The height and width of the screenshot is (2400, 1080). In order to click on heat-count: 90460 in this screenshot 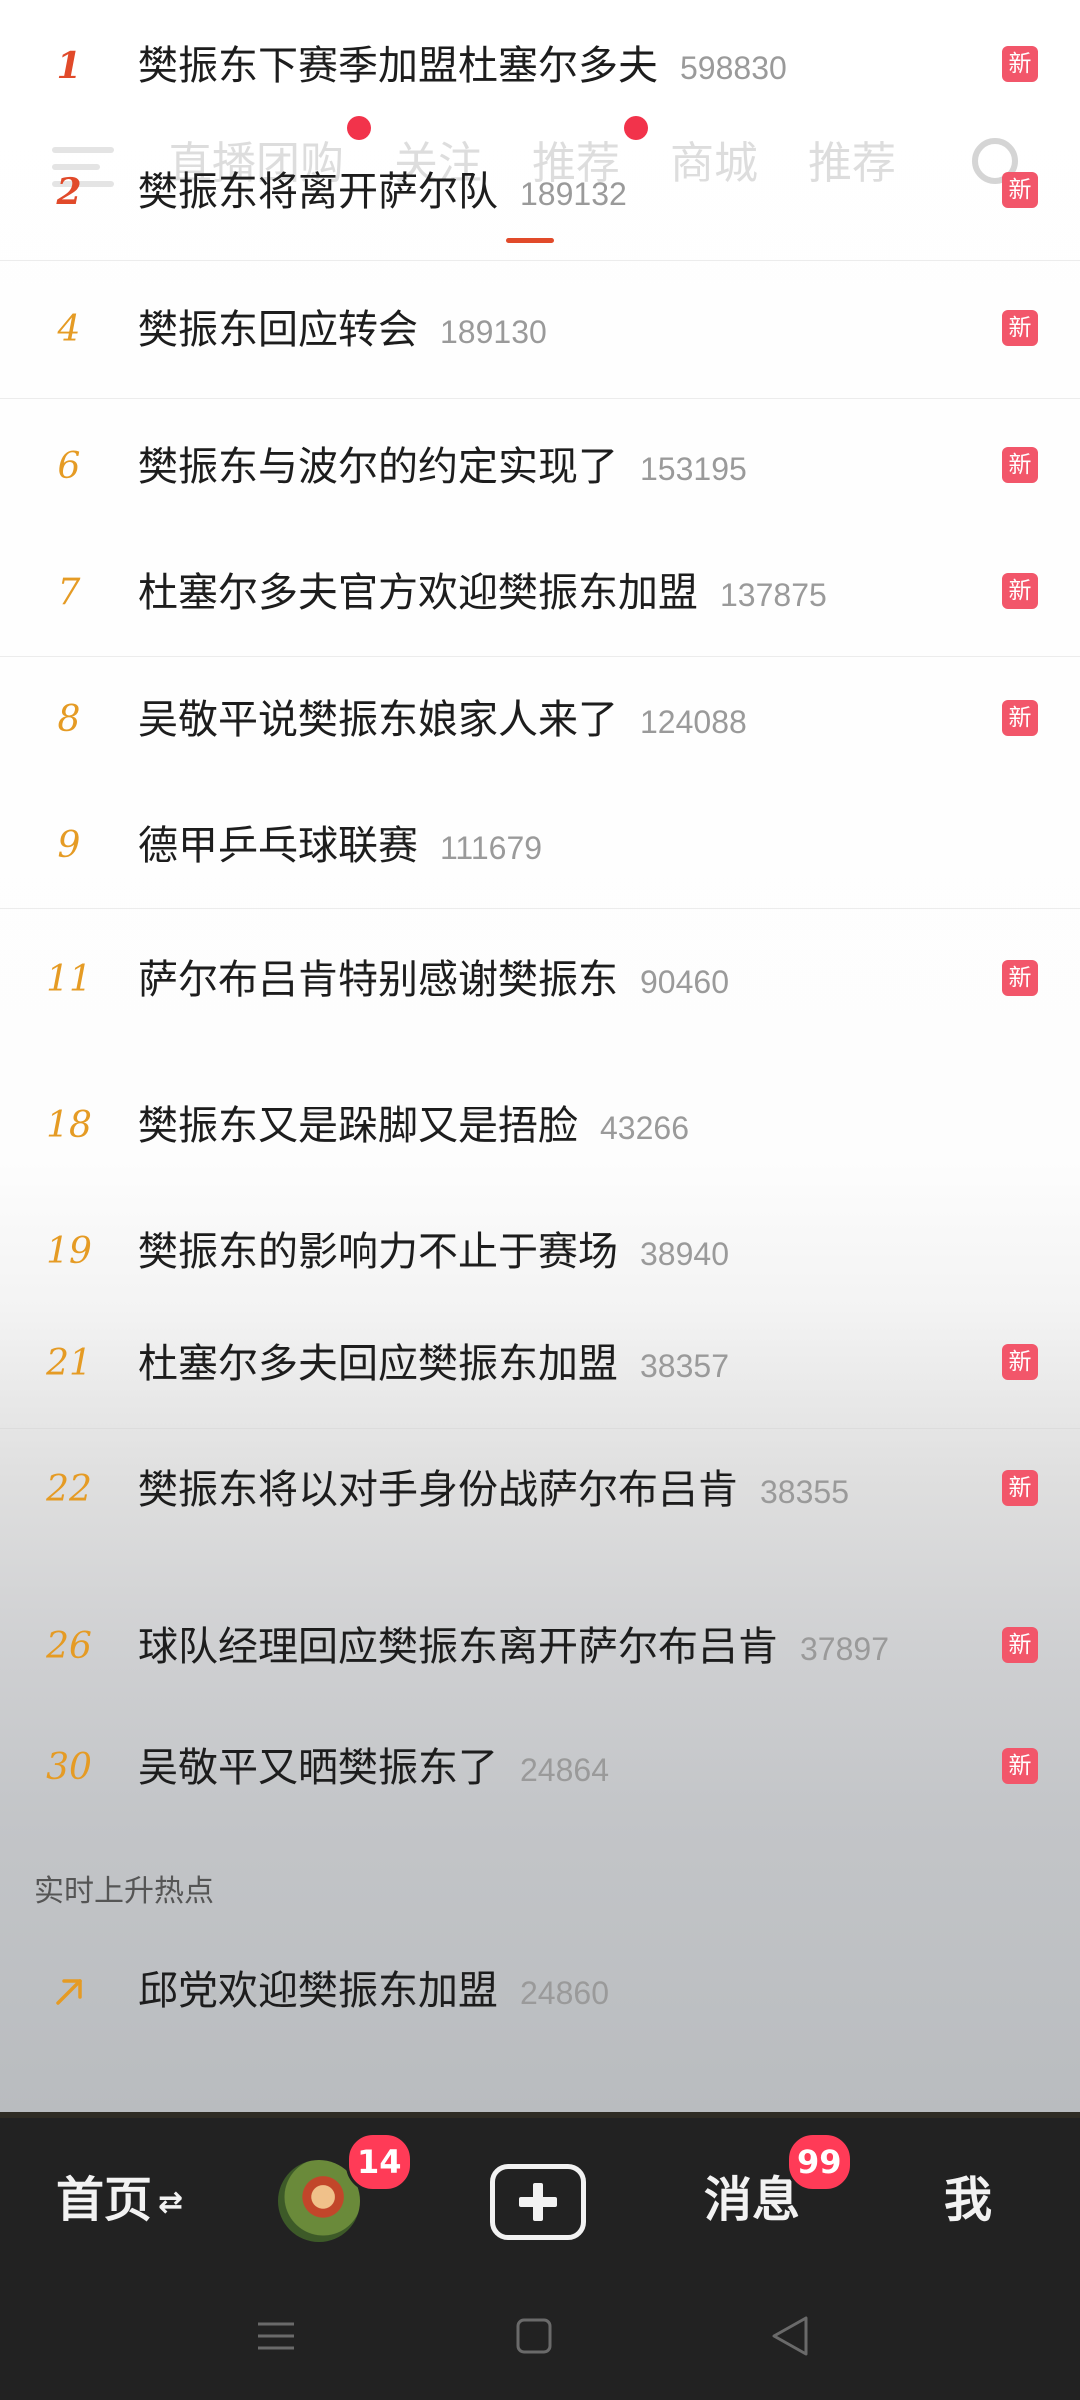, I will do `click(684, 982)`.